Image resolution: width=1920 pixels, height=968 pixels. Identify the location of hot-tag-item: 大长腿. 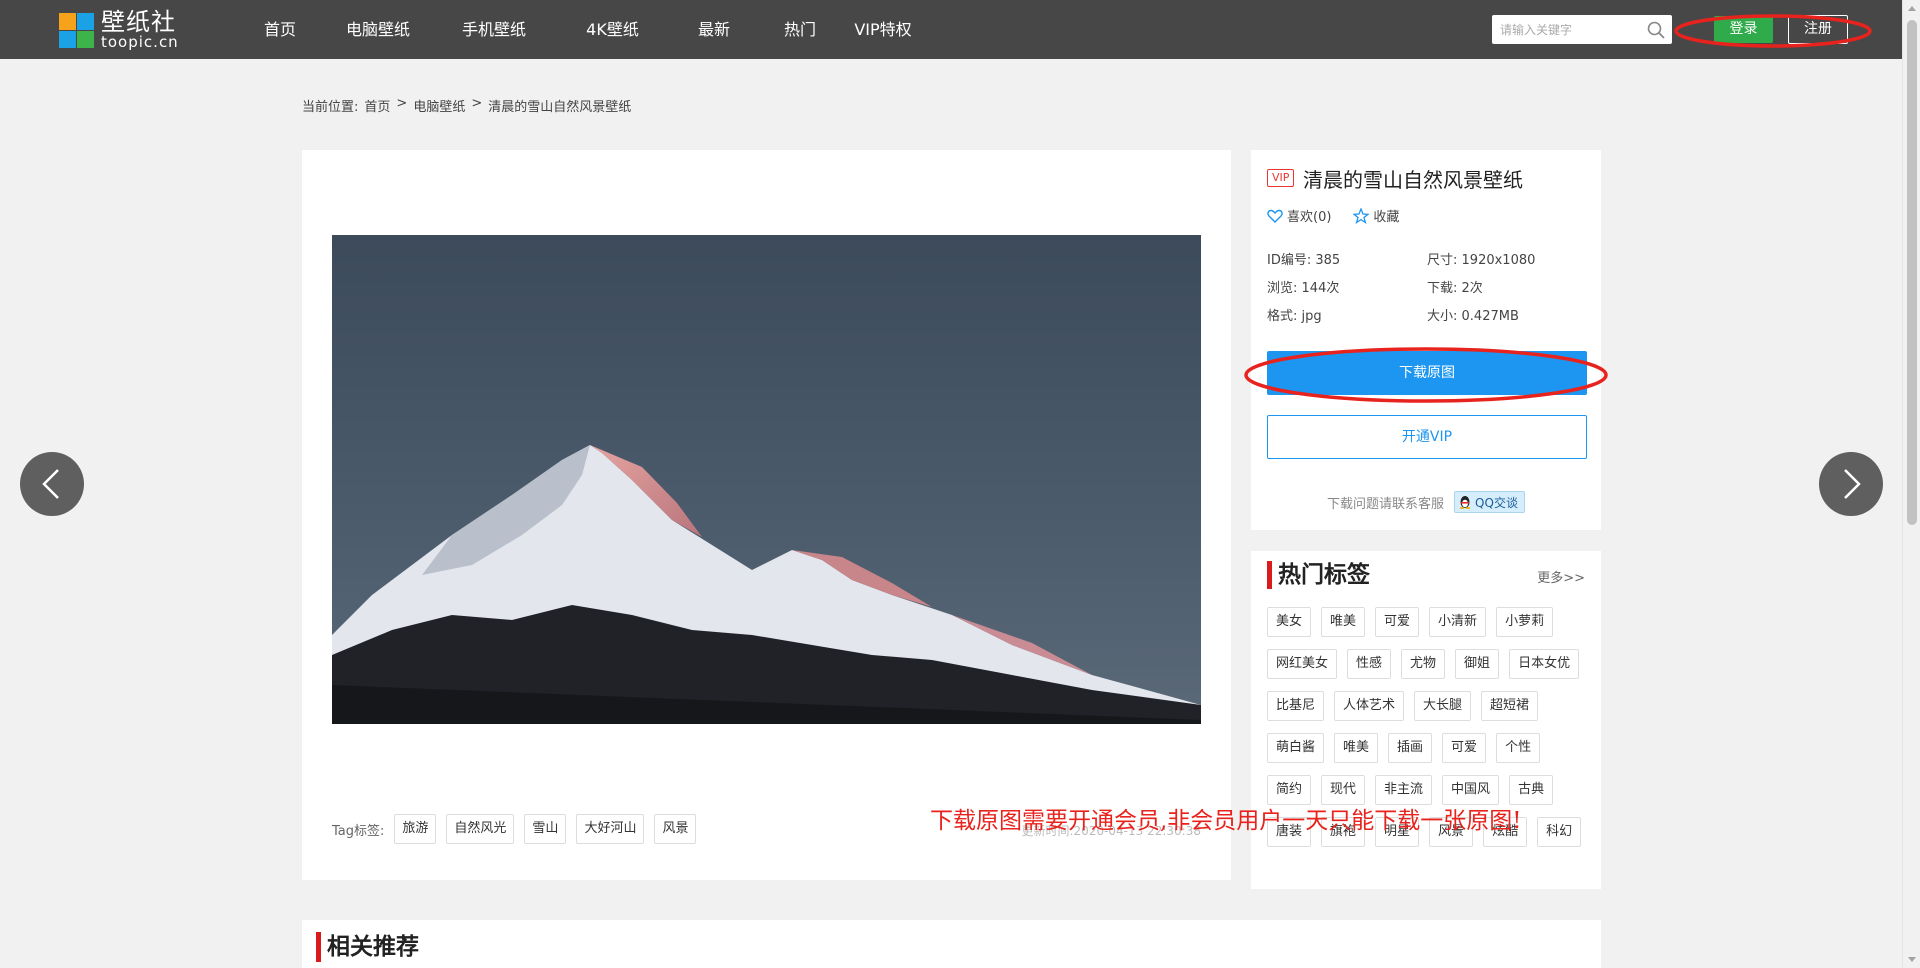
(1443, 706).